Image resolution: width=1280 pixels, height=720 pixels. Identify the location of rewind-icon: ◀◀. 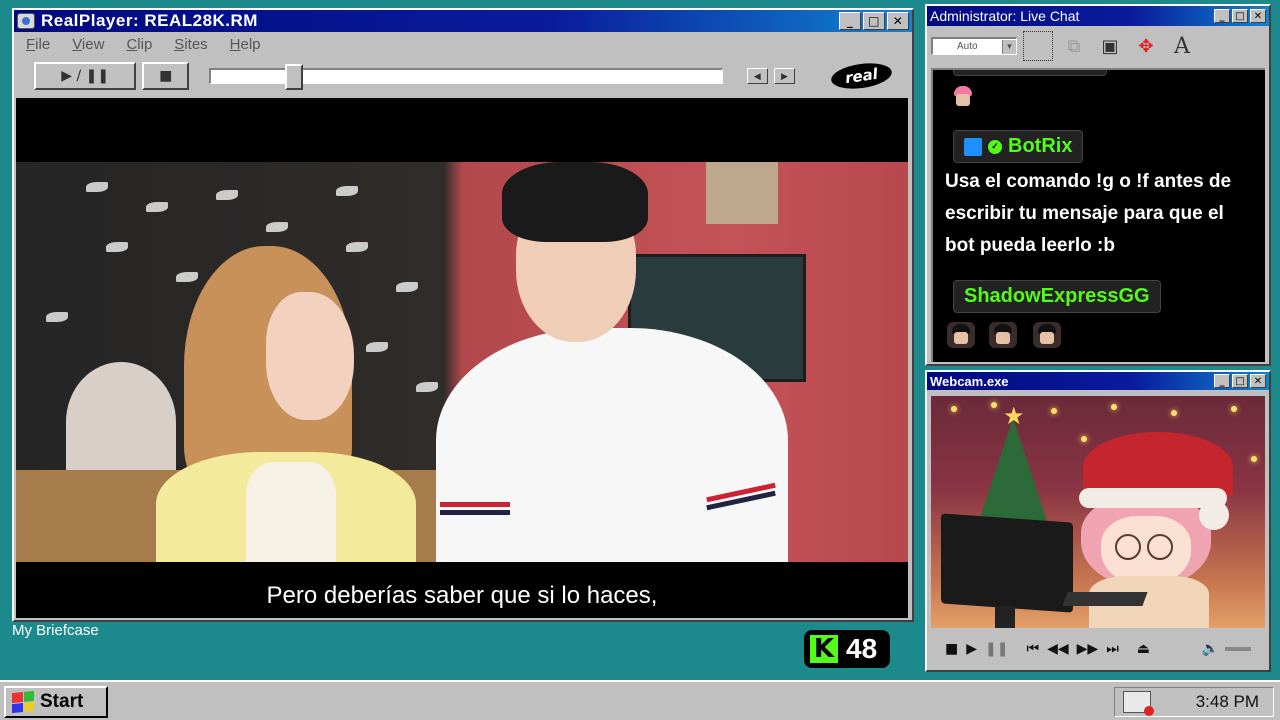
(1058, 649).